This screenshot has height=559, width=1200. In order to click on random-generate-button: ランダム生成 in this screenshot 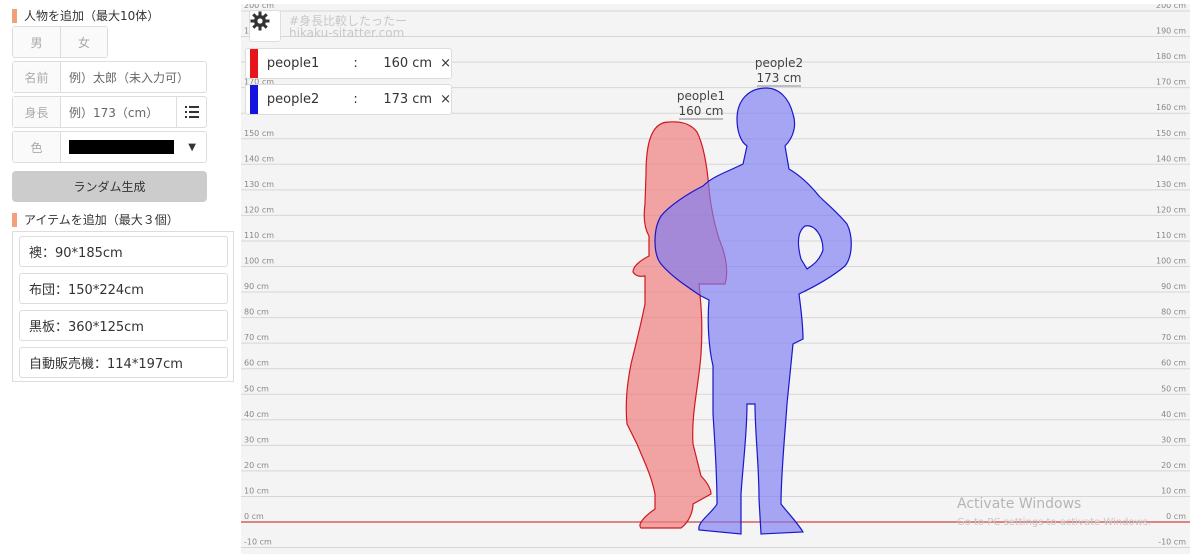, I will do `click(109, 186)`.